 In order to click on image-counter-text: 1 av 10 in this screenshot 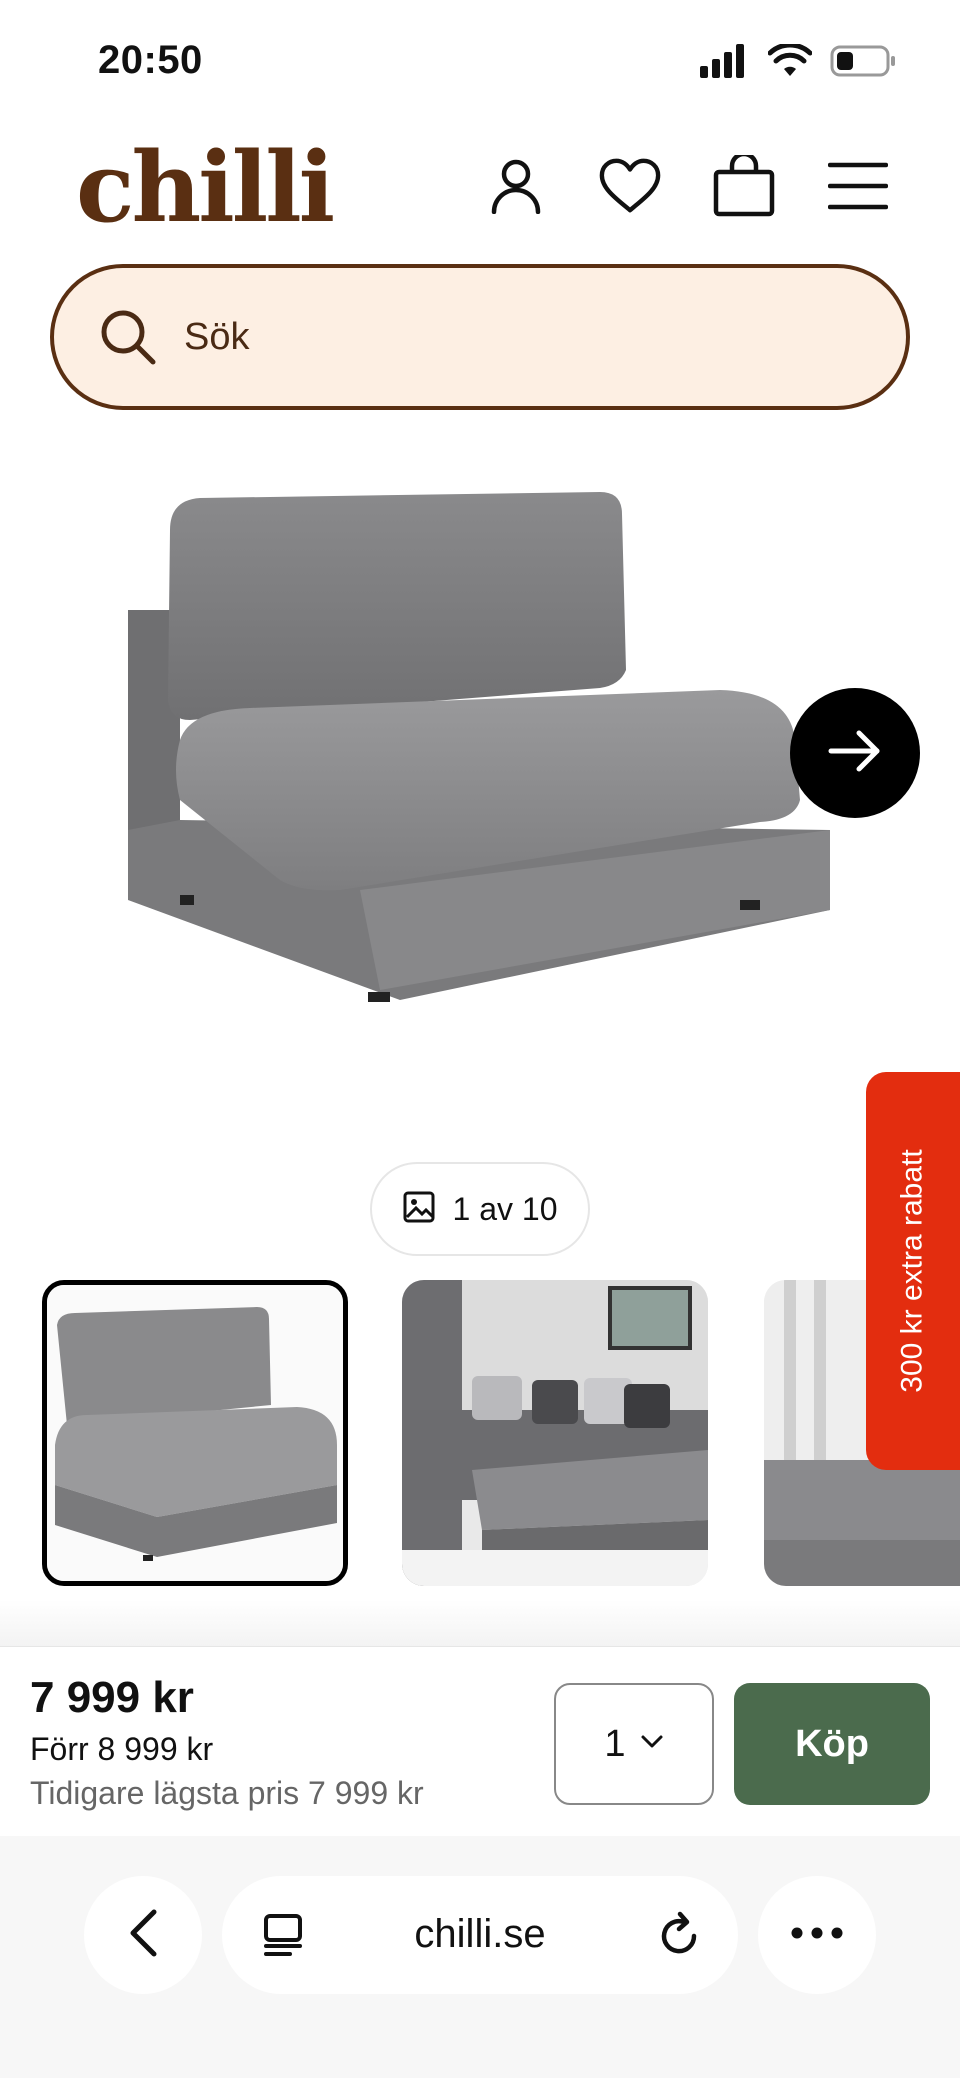, I will do `click(505, 1208)`.